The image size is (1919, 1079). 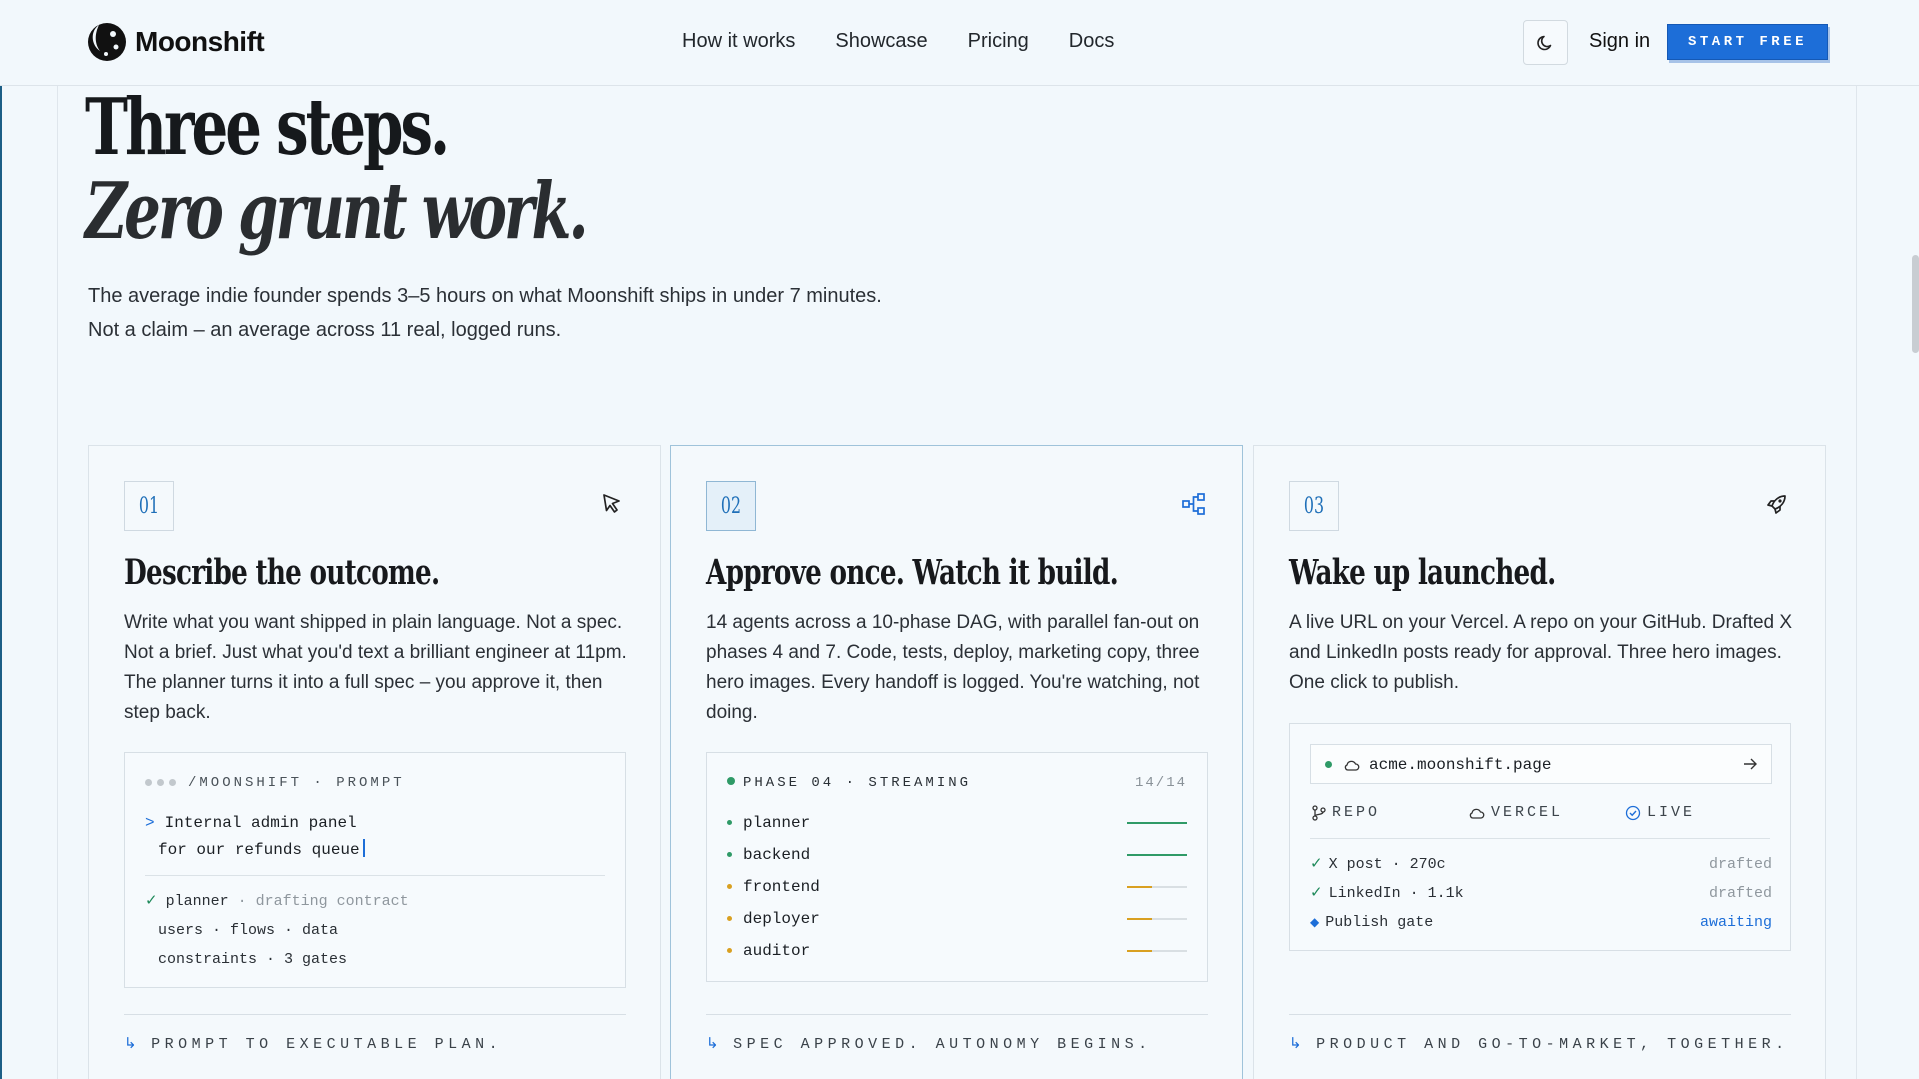 I want to click on agent-row: deployer, so click(x=957, y=919).